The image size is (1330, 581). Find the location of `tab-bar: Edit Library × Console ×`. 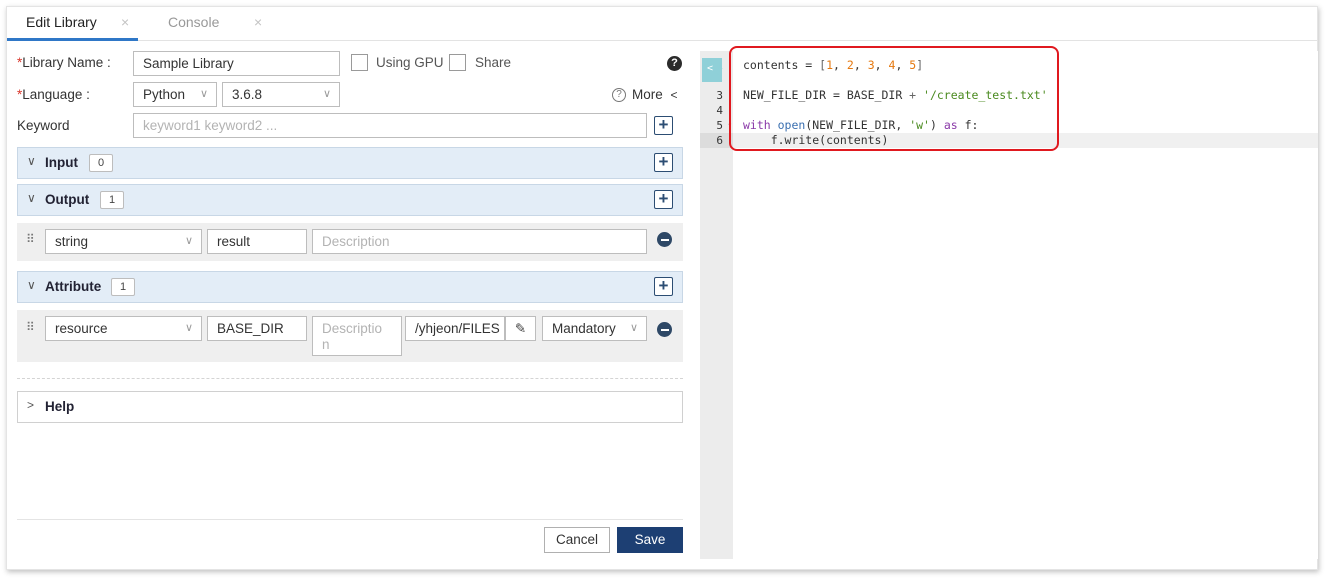

tab-bar: Edit Library × Console × is located at coordinates (662, 24).